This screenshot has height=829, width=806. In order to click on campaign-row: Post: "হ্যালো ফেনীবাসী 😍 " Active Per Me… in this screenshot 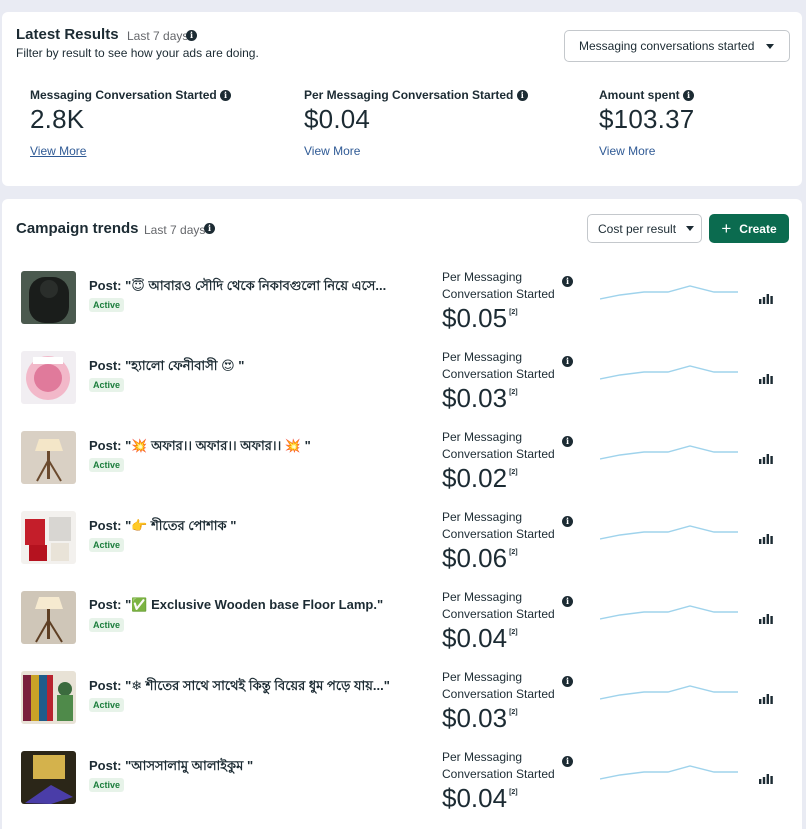, I will do `click(402, 389)`.